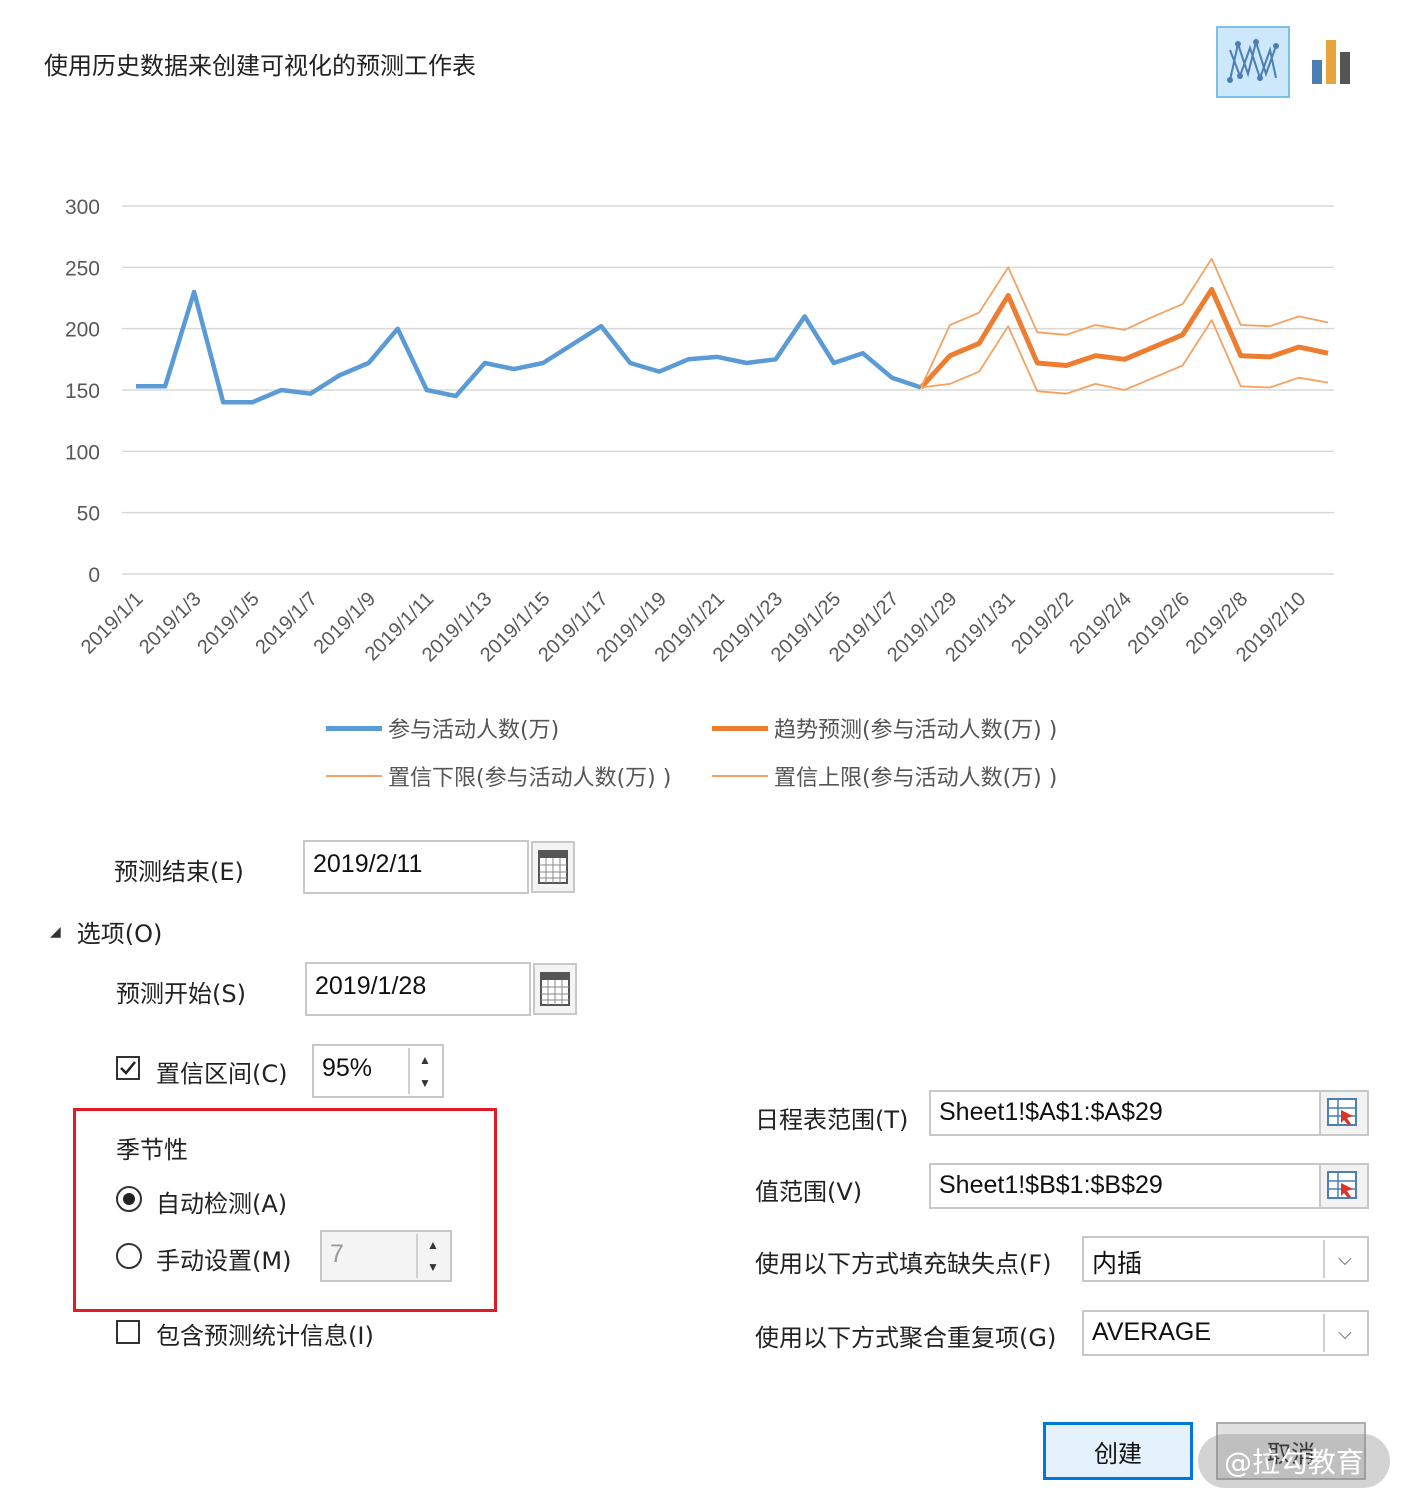 The image size is (1408, 1508). What do you see at coordinates (347, 1068) in the screenshot?
I see `confidence-interval-value: 95%` at bounding box center [347, 1068].